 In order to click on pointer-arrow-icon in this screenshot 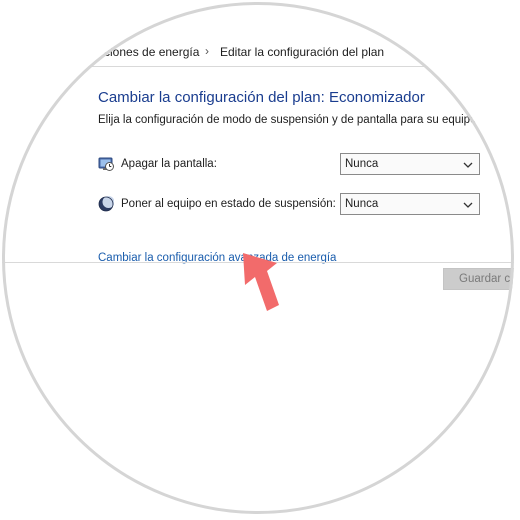, I will do `click(261, 282)`.